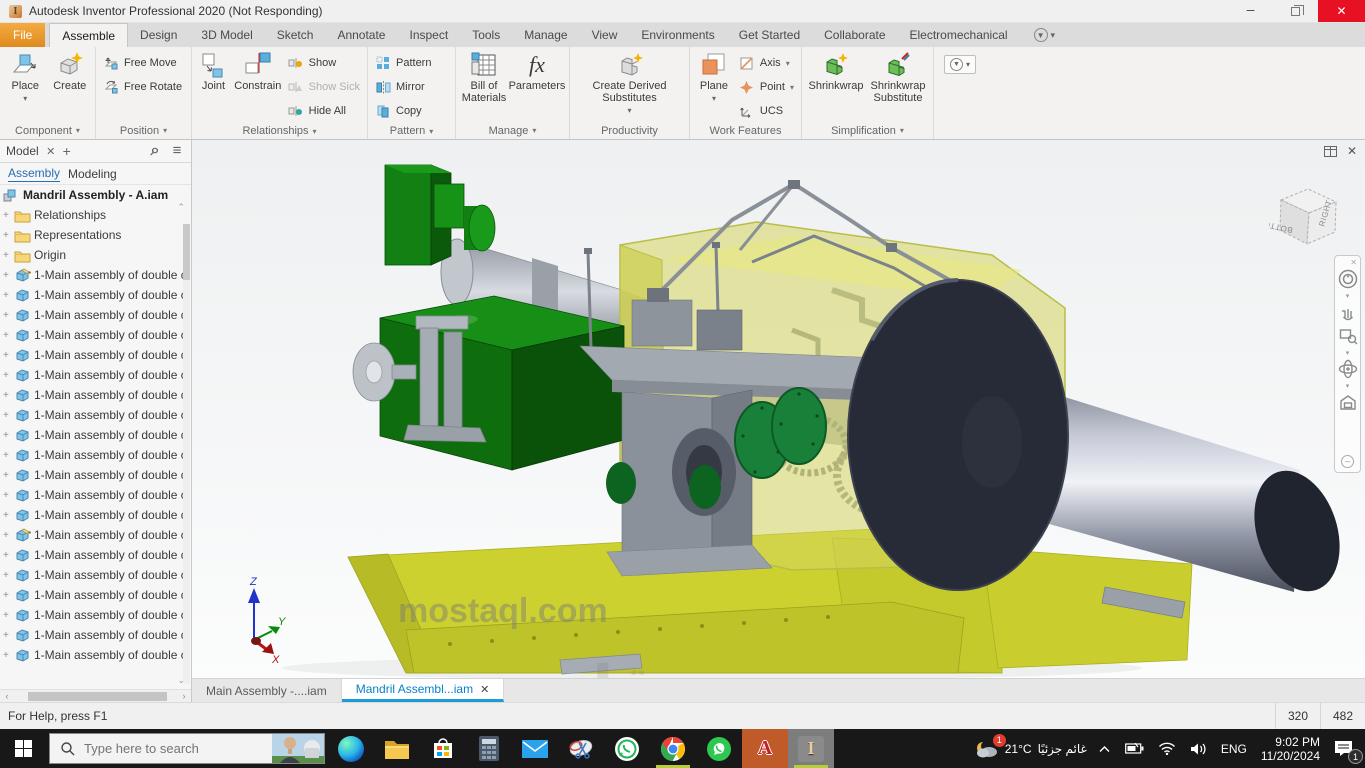 This screenshot has height=768, width=1365. Describe the element at coordinates (959, 35) in the screenshot. I see `ribbon-tab: Electromechanical` at that location.